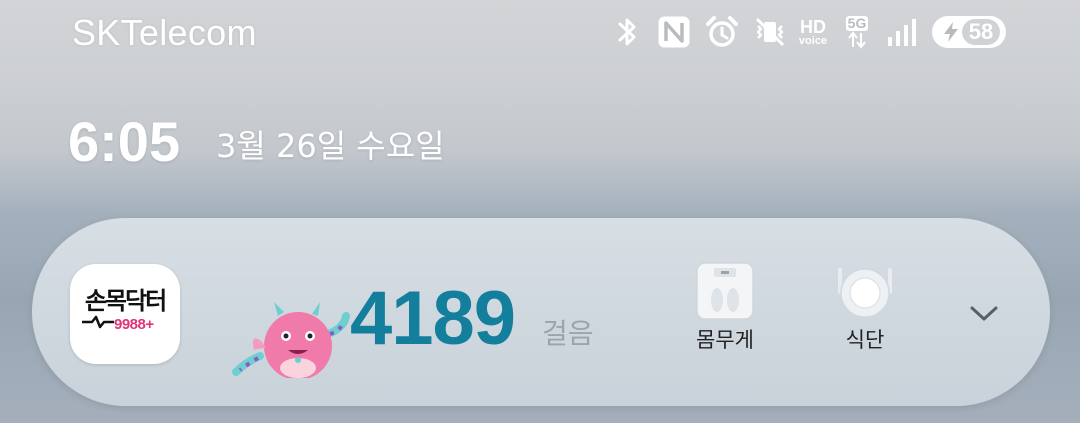  I want to click on alarm-icon, so click(722, 32).